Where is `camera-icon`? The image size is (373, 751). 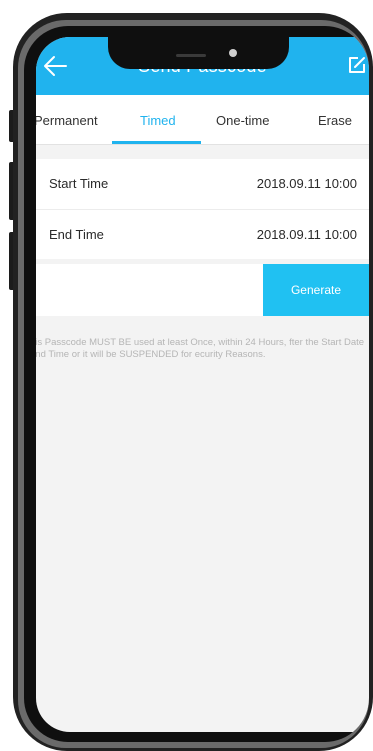
camera-icon is located at coordinates (233, 53).